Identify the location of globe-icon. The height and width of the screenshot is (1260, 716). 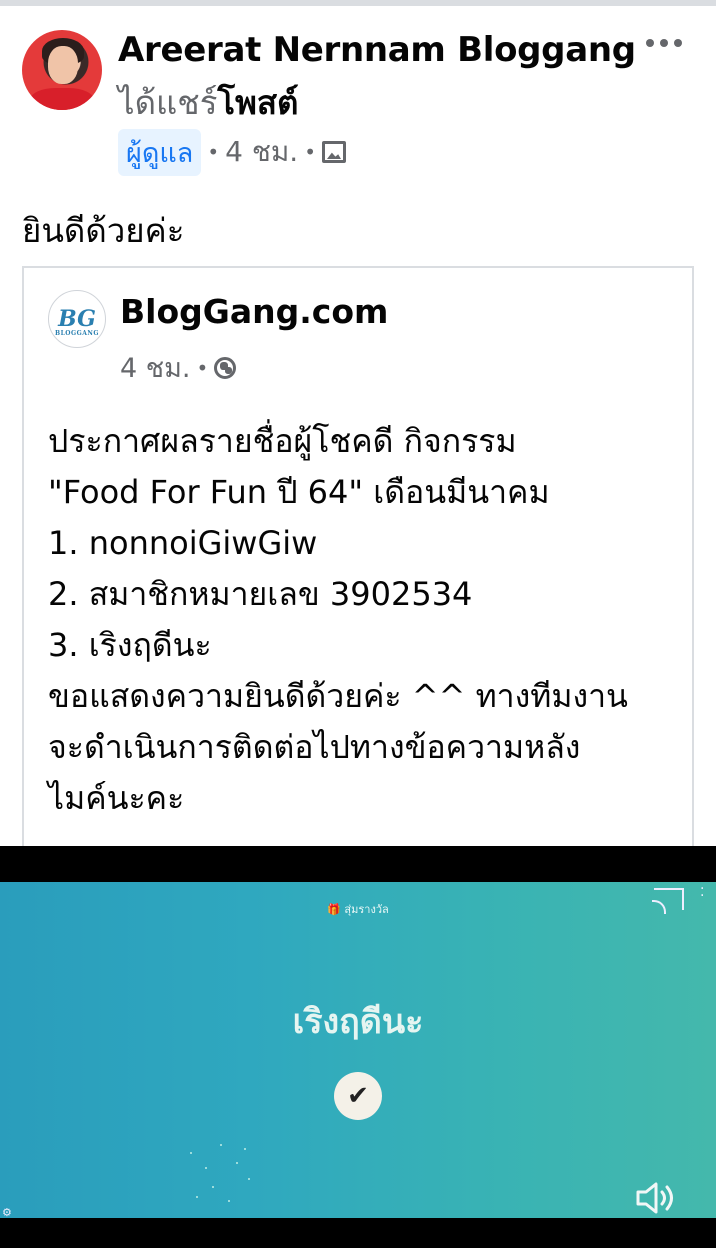
(225, 367).